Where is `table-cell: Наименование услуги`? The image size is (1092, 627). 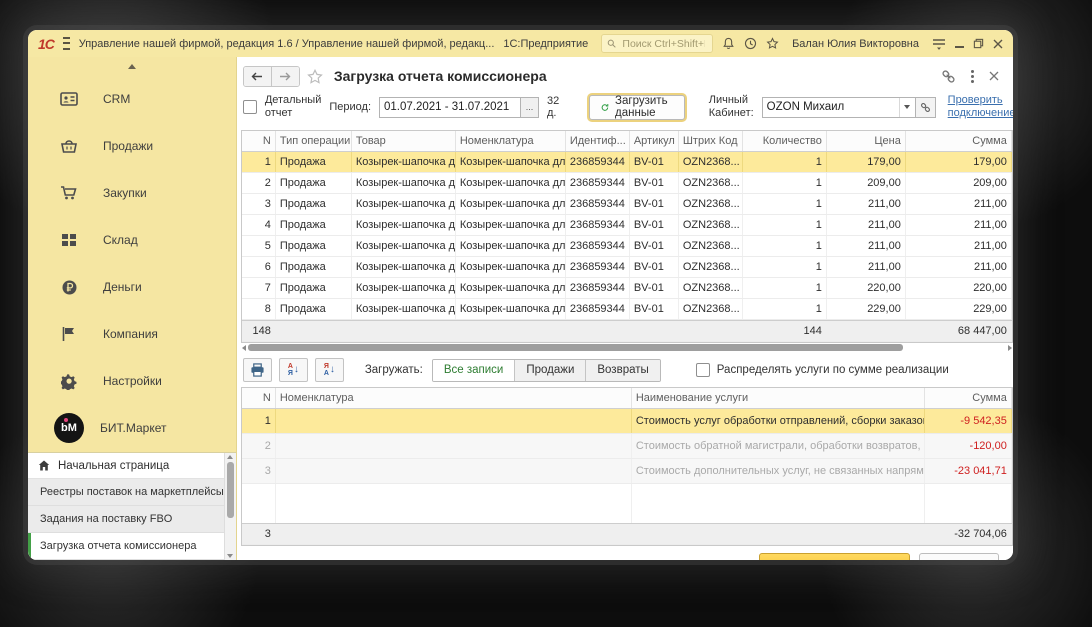 table-cell: Наименование услуги is located at coordinates (778, 398).